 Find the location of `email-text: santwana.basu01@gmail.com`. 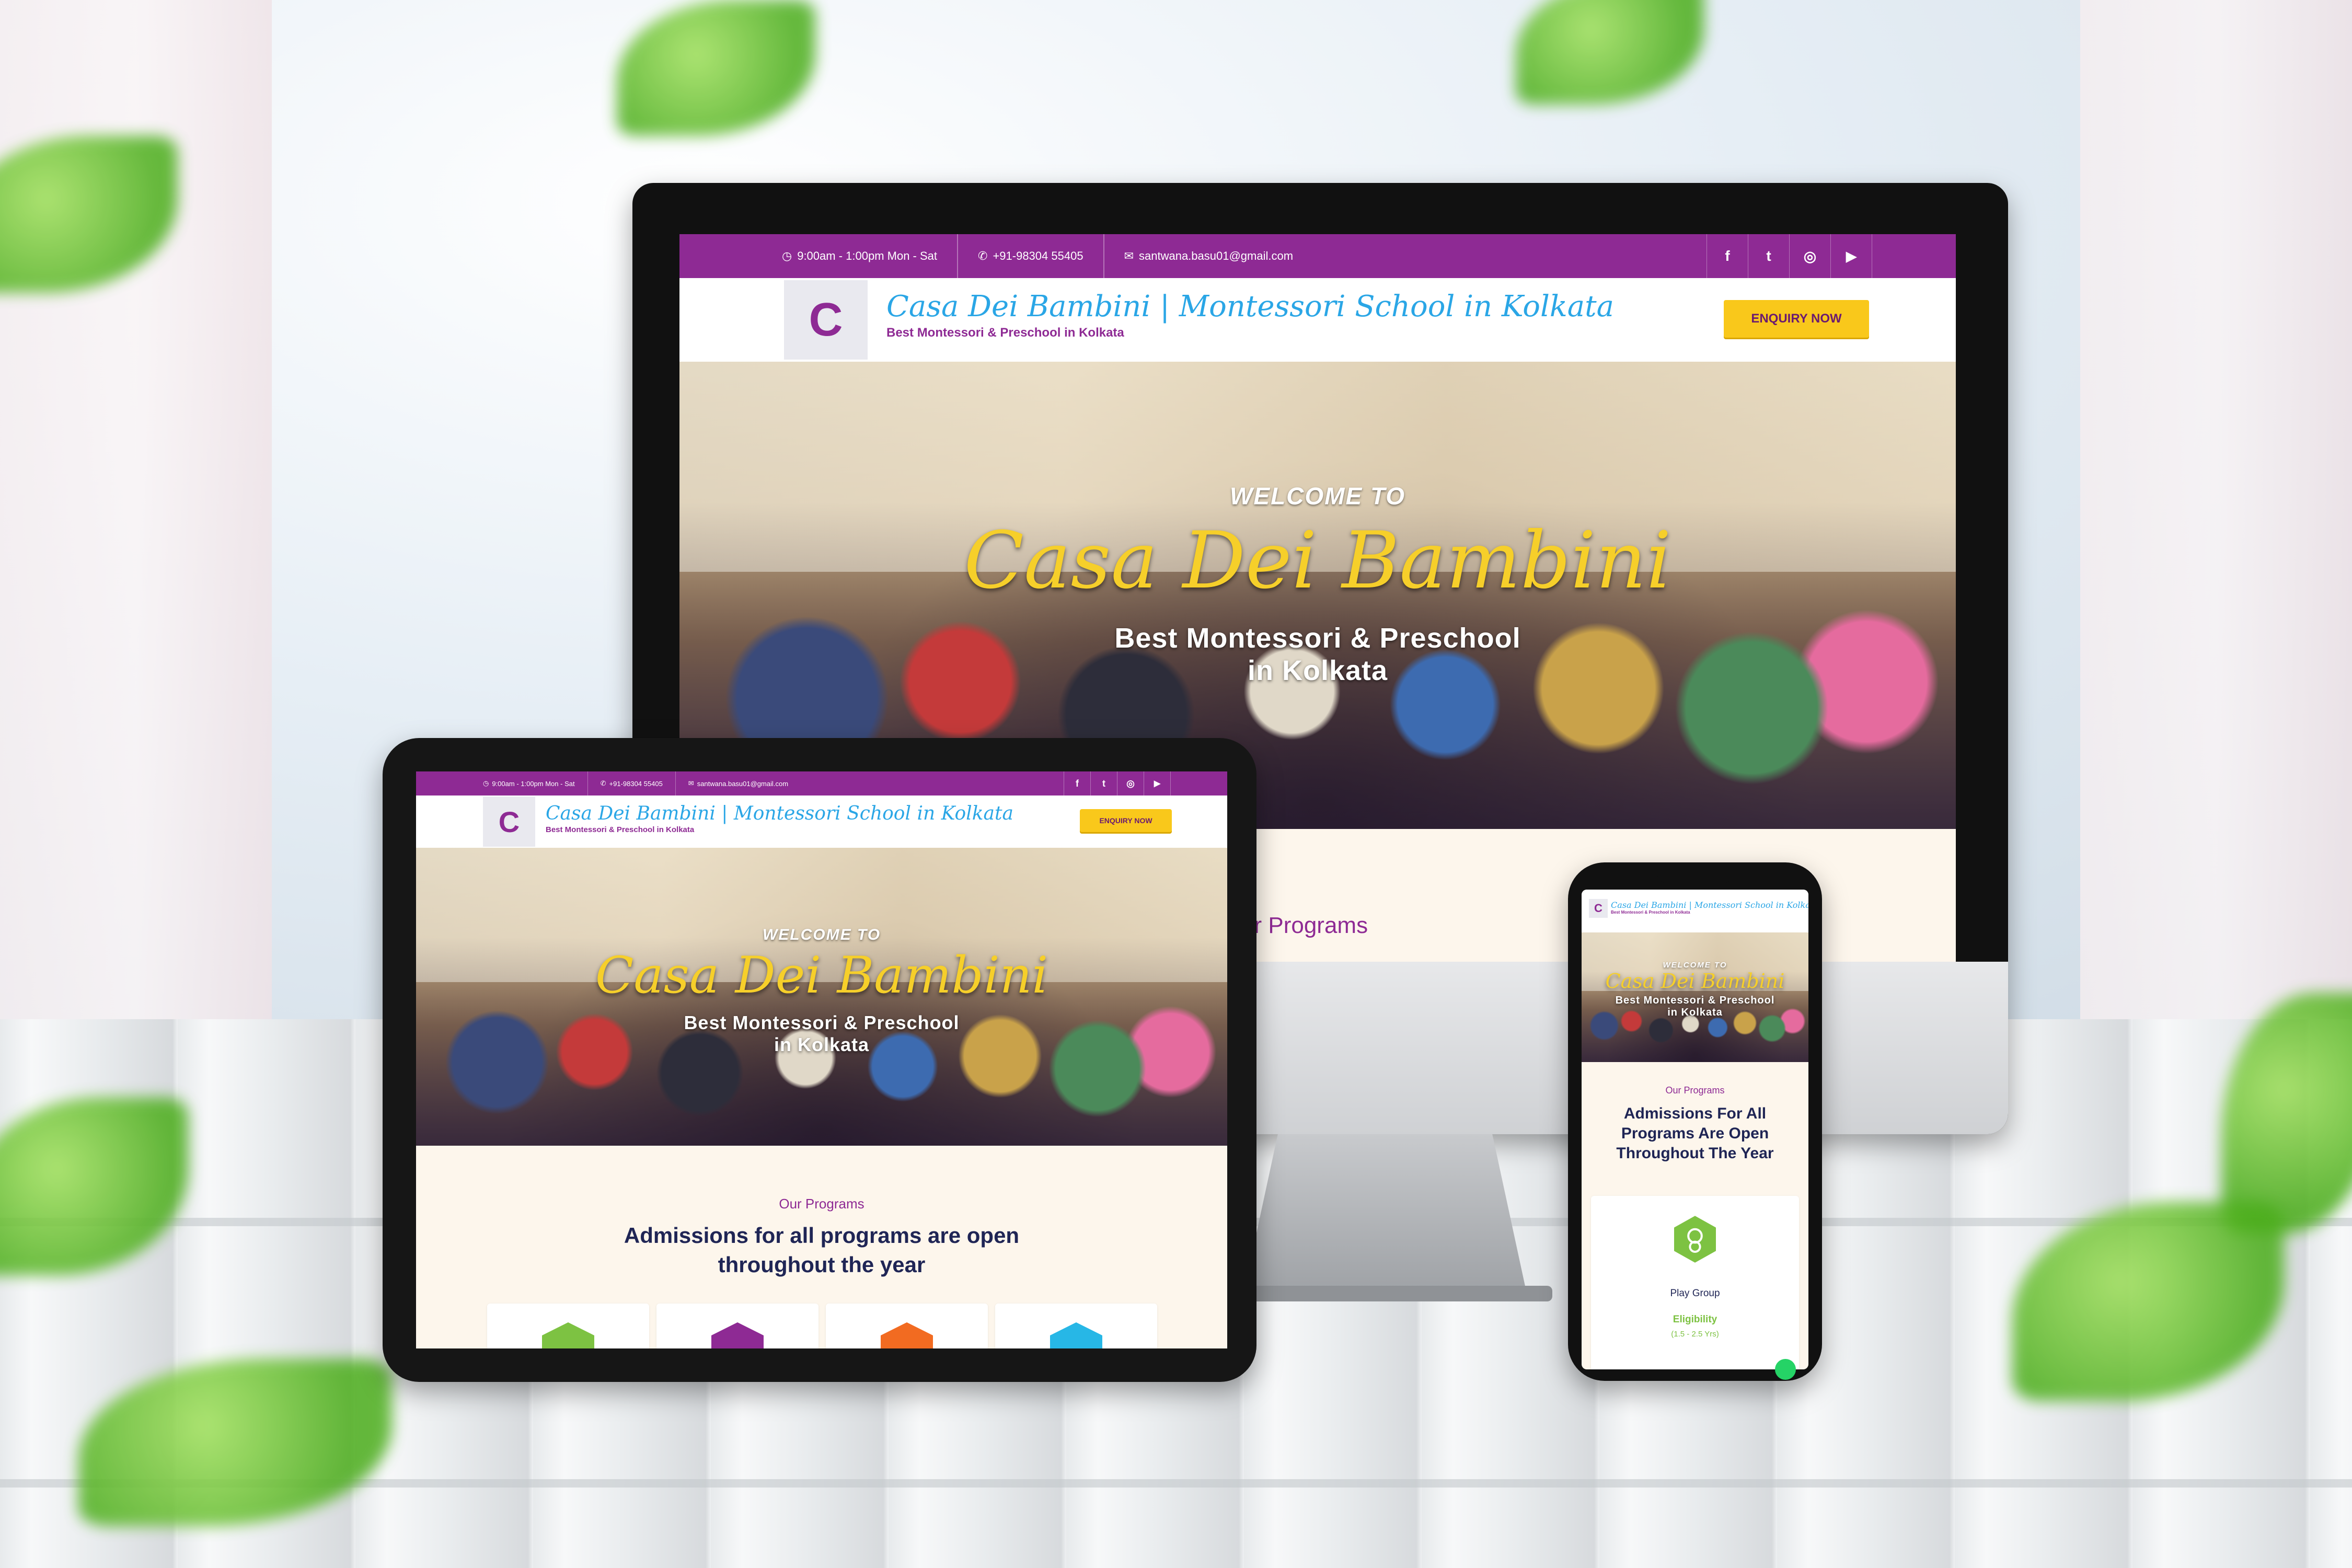

email-text: santwana.basu01@gmail.com is located at coordinates (1216, 256).